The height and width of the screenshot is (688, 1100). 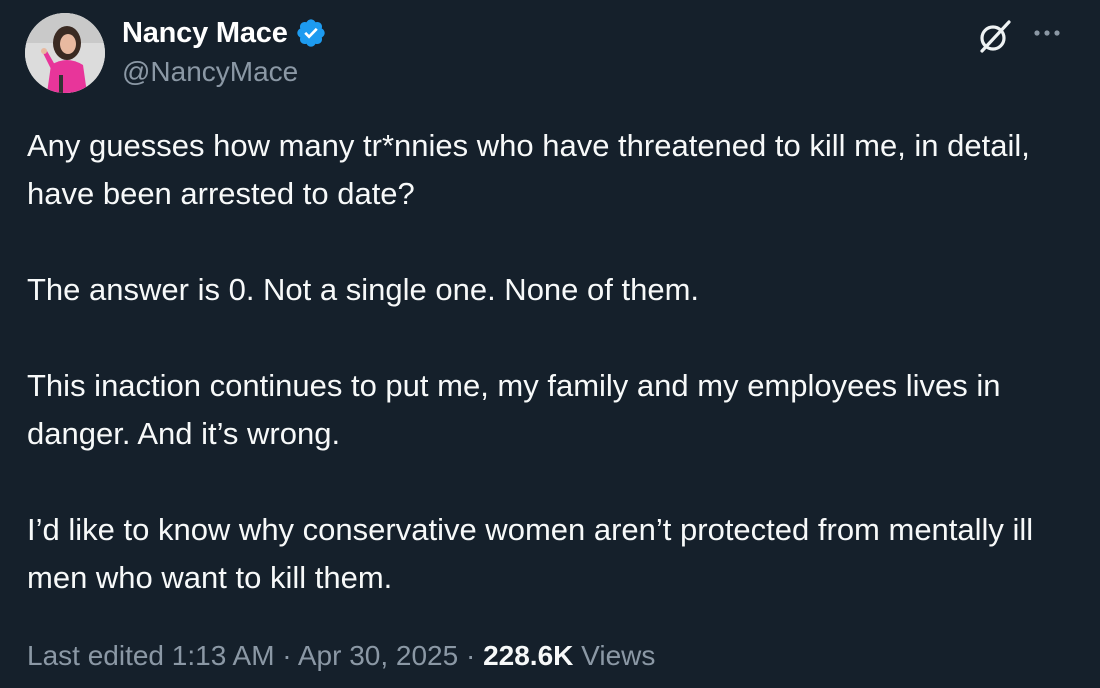 I want to click on verified-badge-icon, so click(x=310, y=33).